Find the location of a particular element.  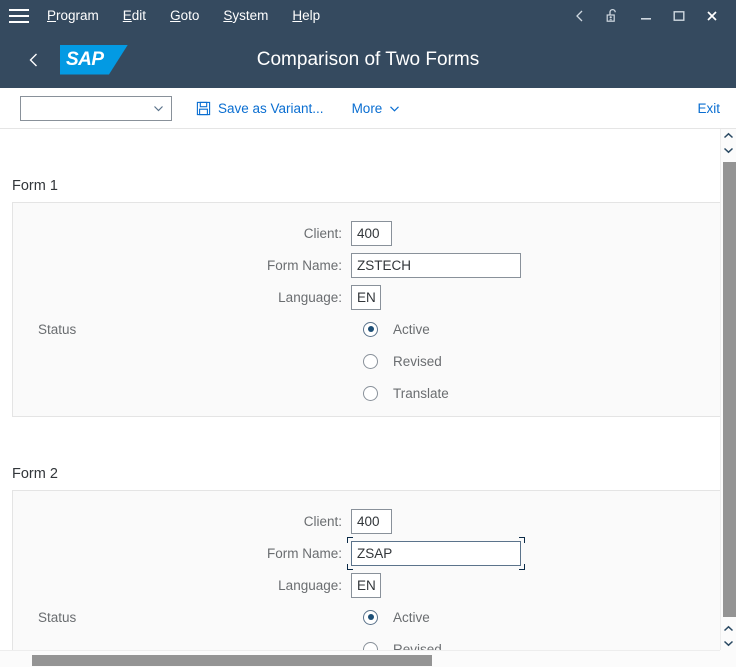

form2-client-label: Client: is located at coordinates (322, 521).